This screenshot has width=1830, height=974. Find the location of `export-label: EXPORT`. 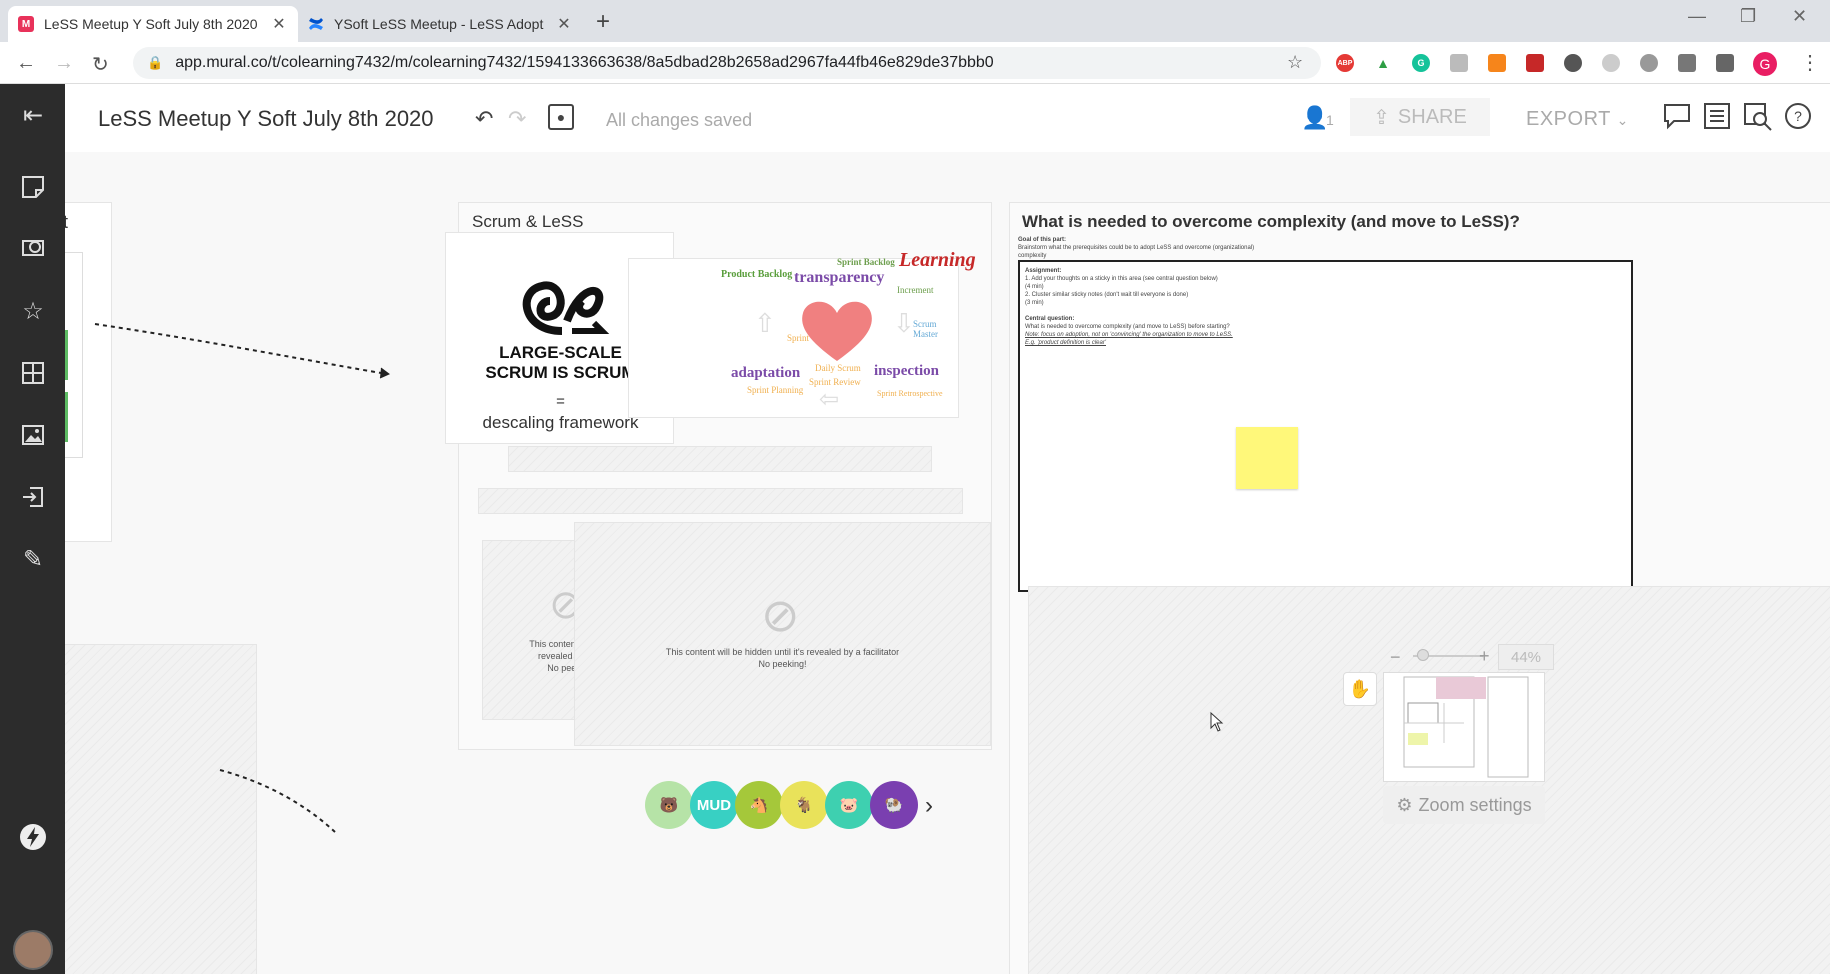

export-label: EXPORT is located at coordinates (1568, 119).